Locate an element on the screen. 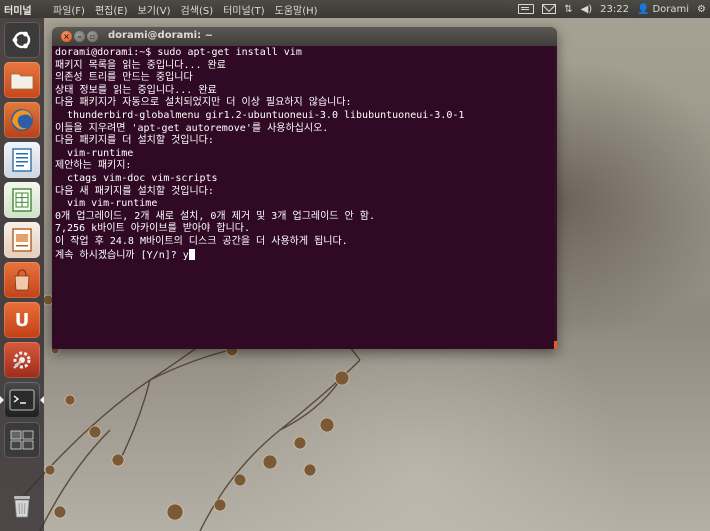 The image size is (710, 531). indicator-area: ⇅ ◀) 23:22 👤 Dorami ⚙ is located at coordinates (614, 9).